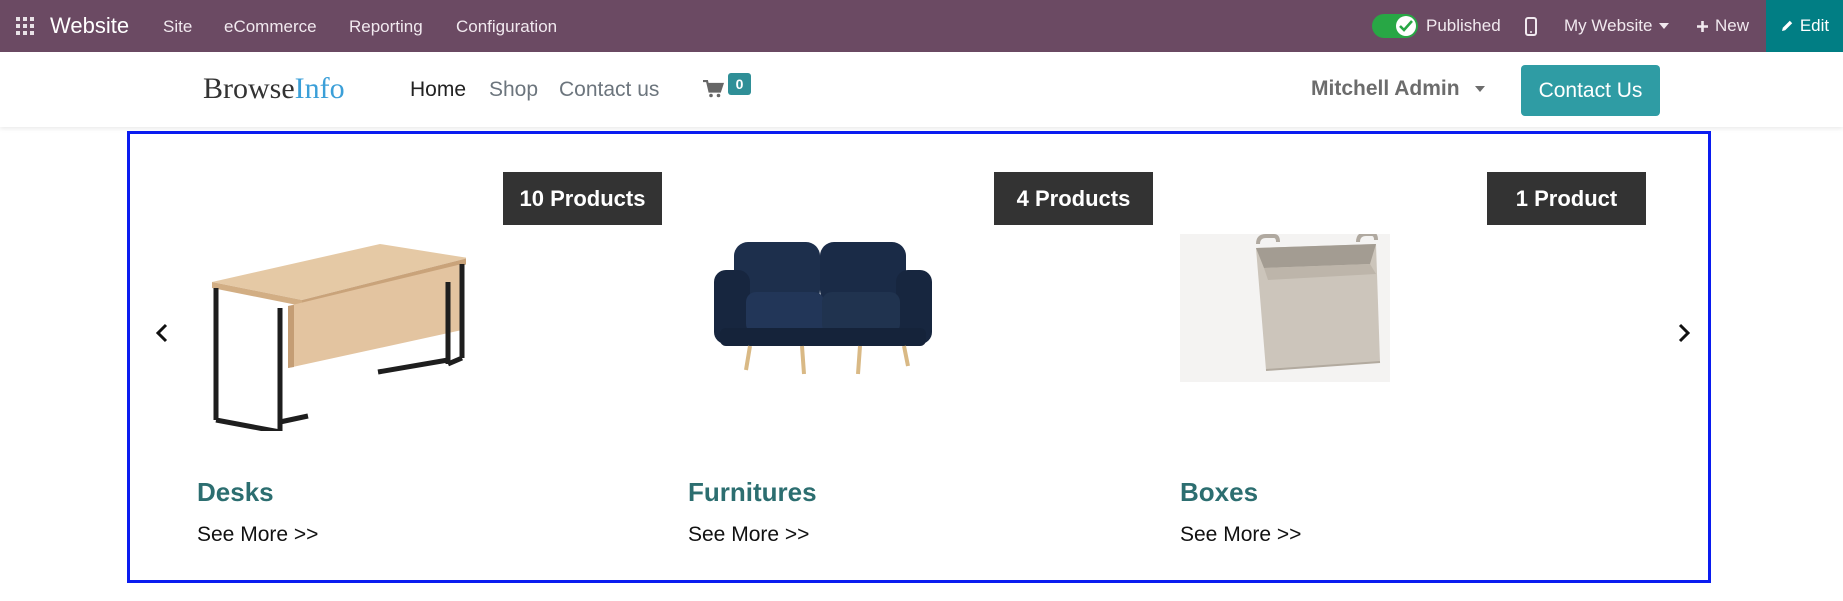  What do you see at coordinates (513, 90) in the screenshot?
I see `nav-shop: Shop` at bounding box center [513, 90].